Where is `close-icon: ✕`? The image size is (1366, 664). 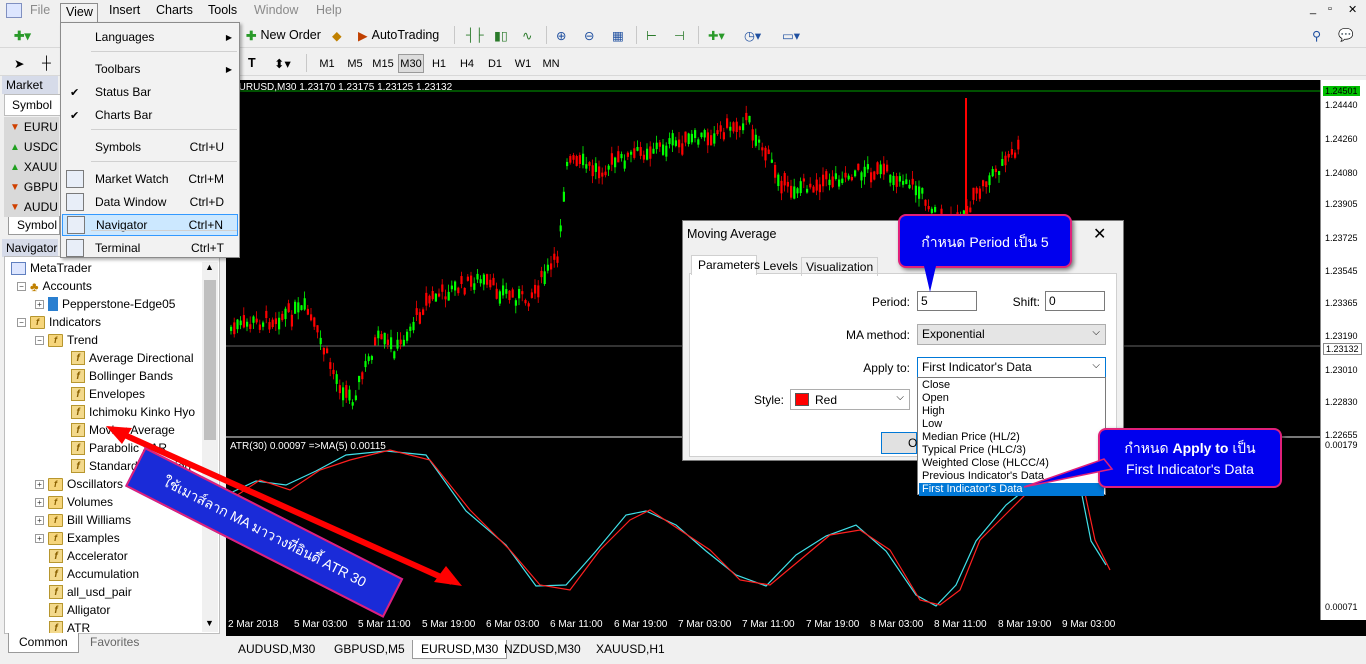
close-icon: ✕ is located at coordinates (1352, 9).